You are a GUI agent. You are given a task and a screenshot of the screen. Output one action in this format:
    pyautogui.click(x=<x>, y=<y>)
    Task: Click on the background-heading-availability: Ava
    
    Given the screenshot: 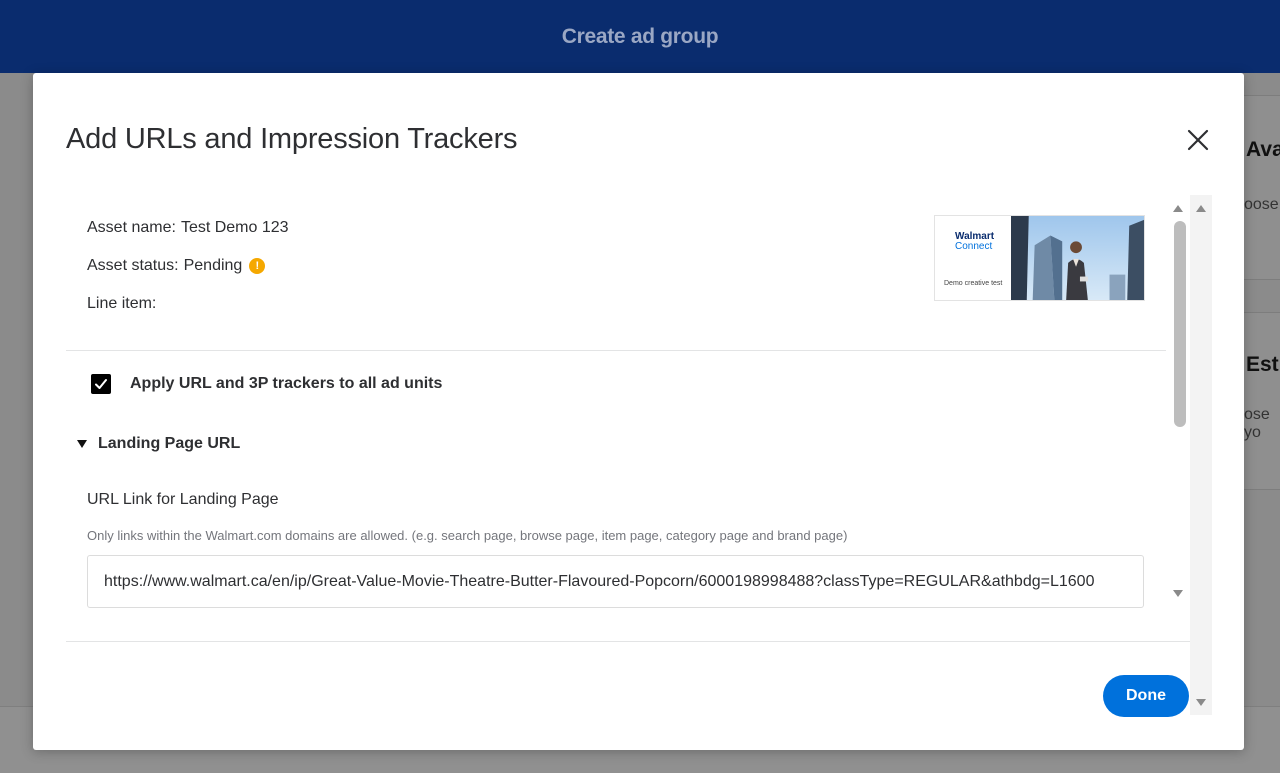 What is the action you would take?
    pyautogui.click(x=1263, y=149)
    